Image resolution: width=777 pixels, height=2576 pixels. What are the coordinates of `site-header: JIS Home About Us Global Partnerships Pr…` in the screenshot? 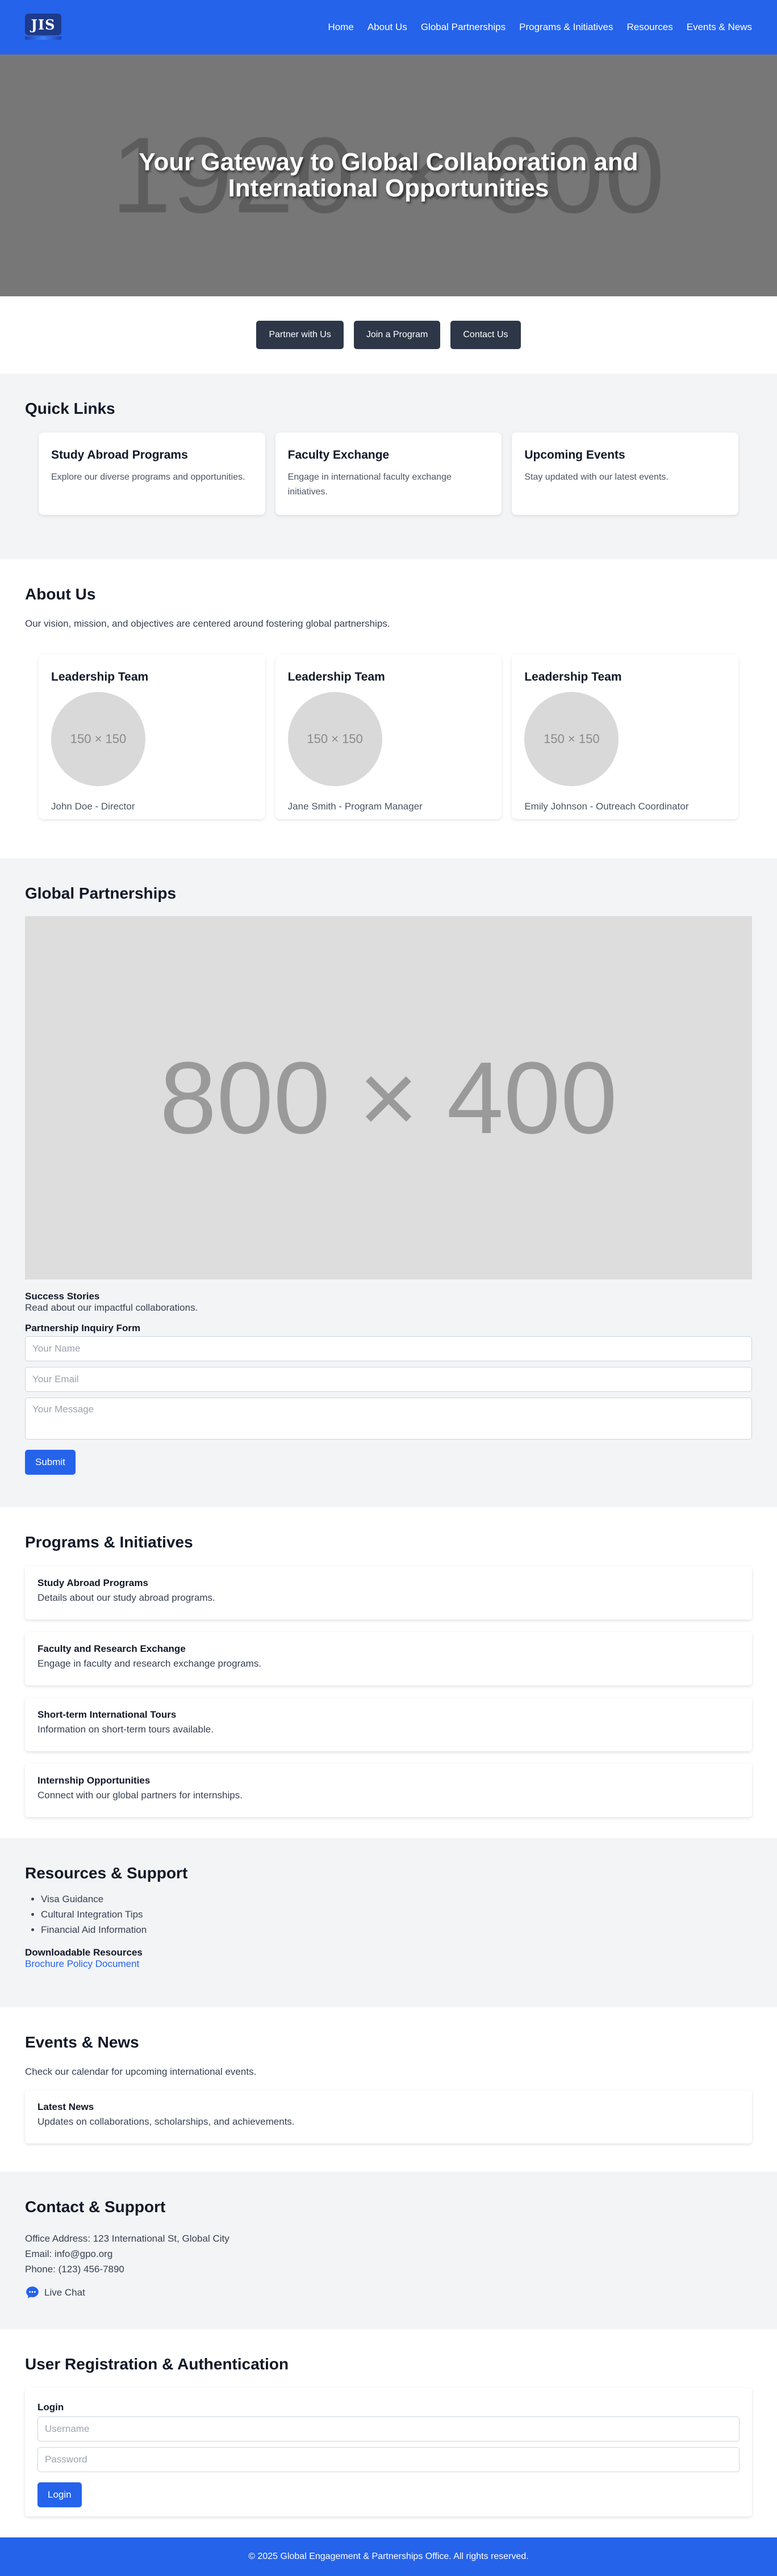 It's located at (389, 27).